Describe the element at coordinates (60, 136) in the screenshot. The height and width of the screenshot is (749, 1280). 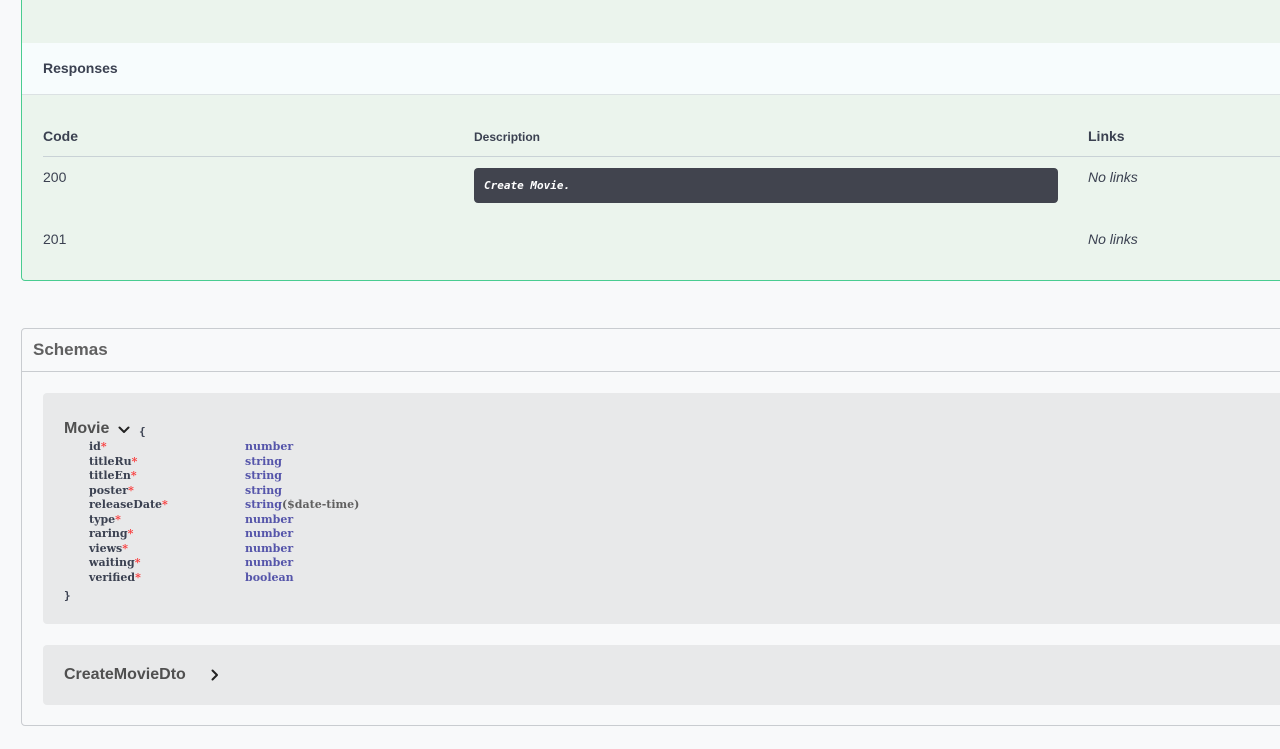
I see `column-header-code: Code` at that location.